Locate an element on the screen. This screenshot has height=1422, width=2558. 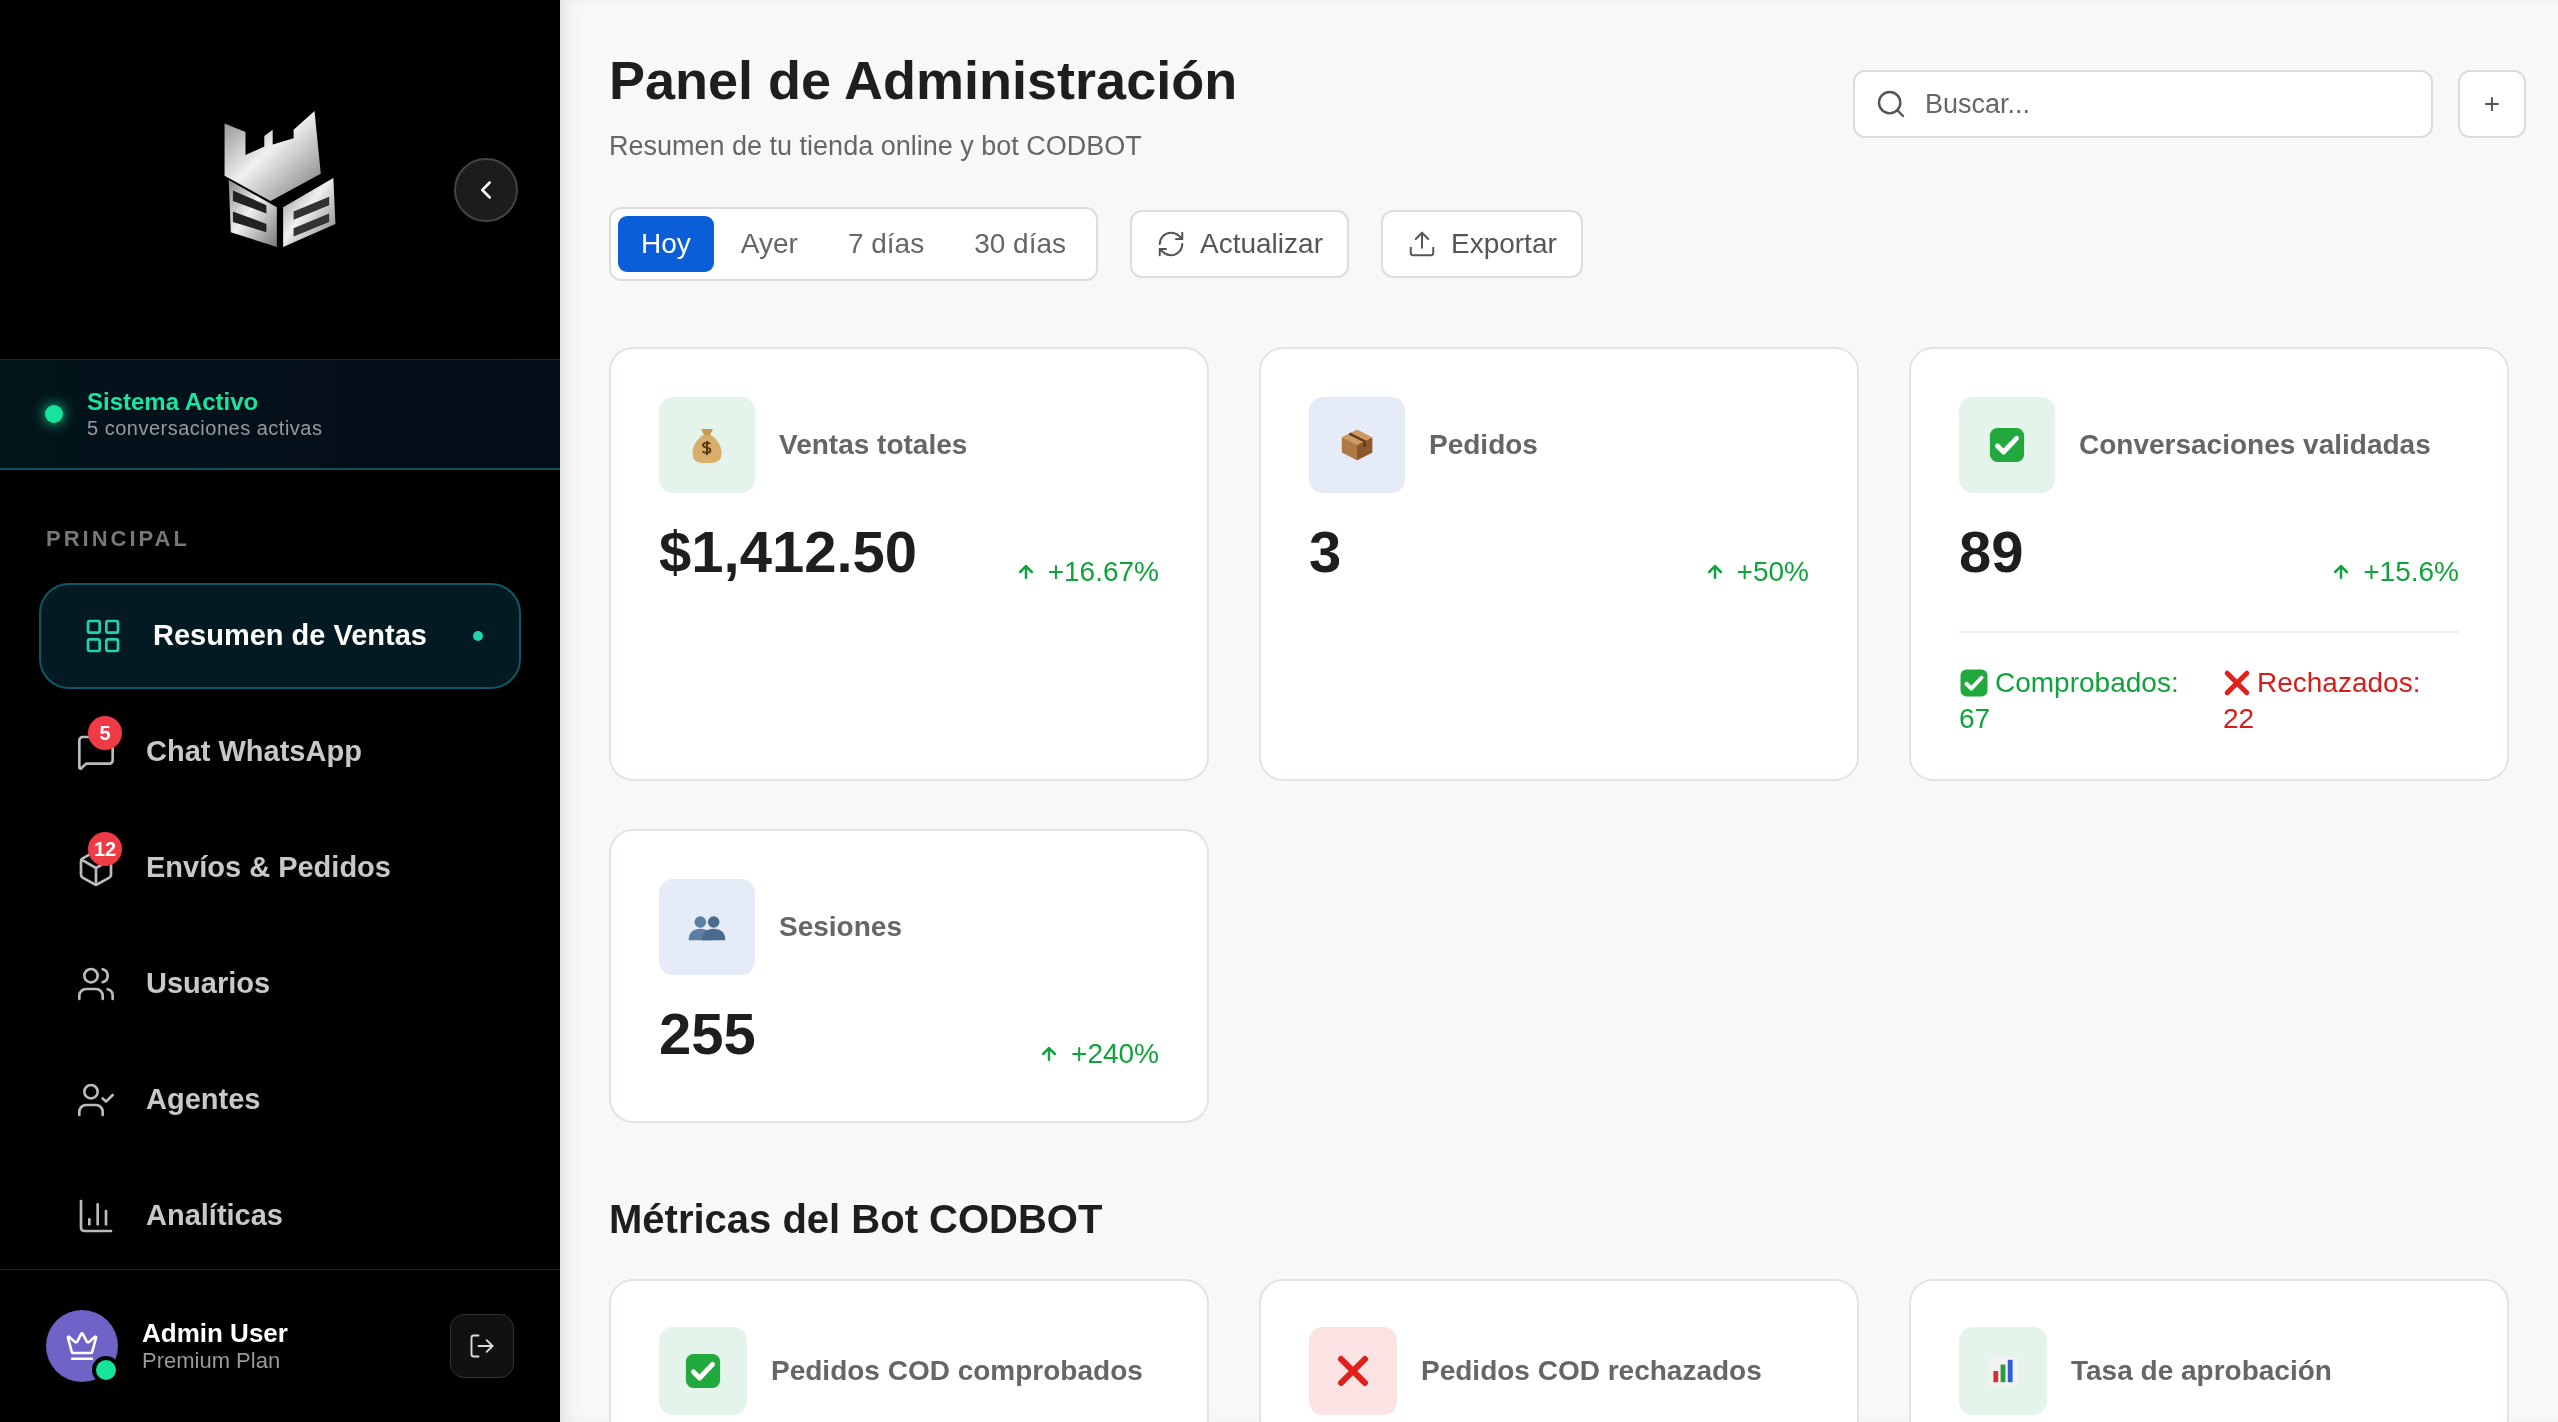
metric-label: Pedidos COD comprobados is located at coordinates (957, 1370).